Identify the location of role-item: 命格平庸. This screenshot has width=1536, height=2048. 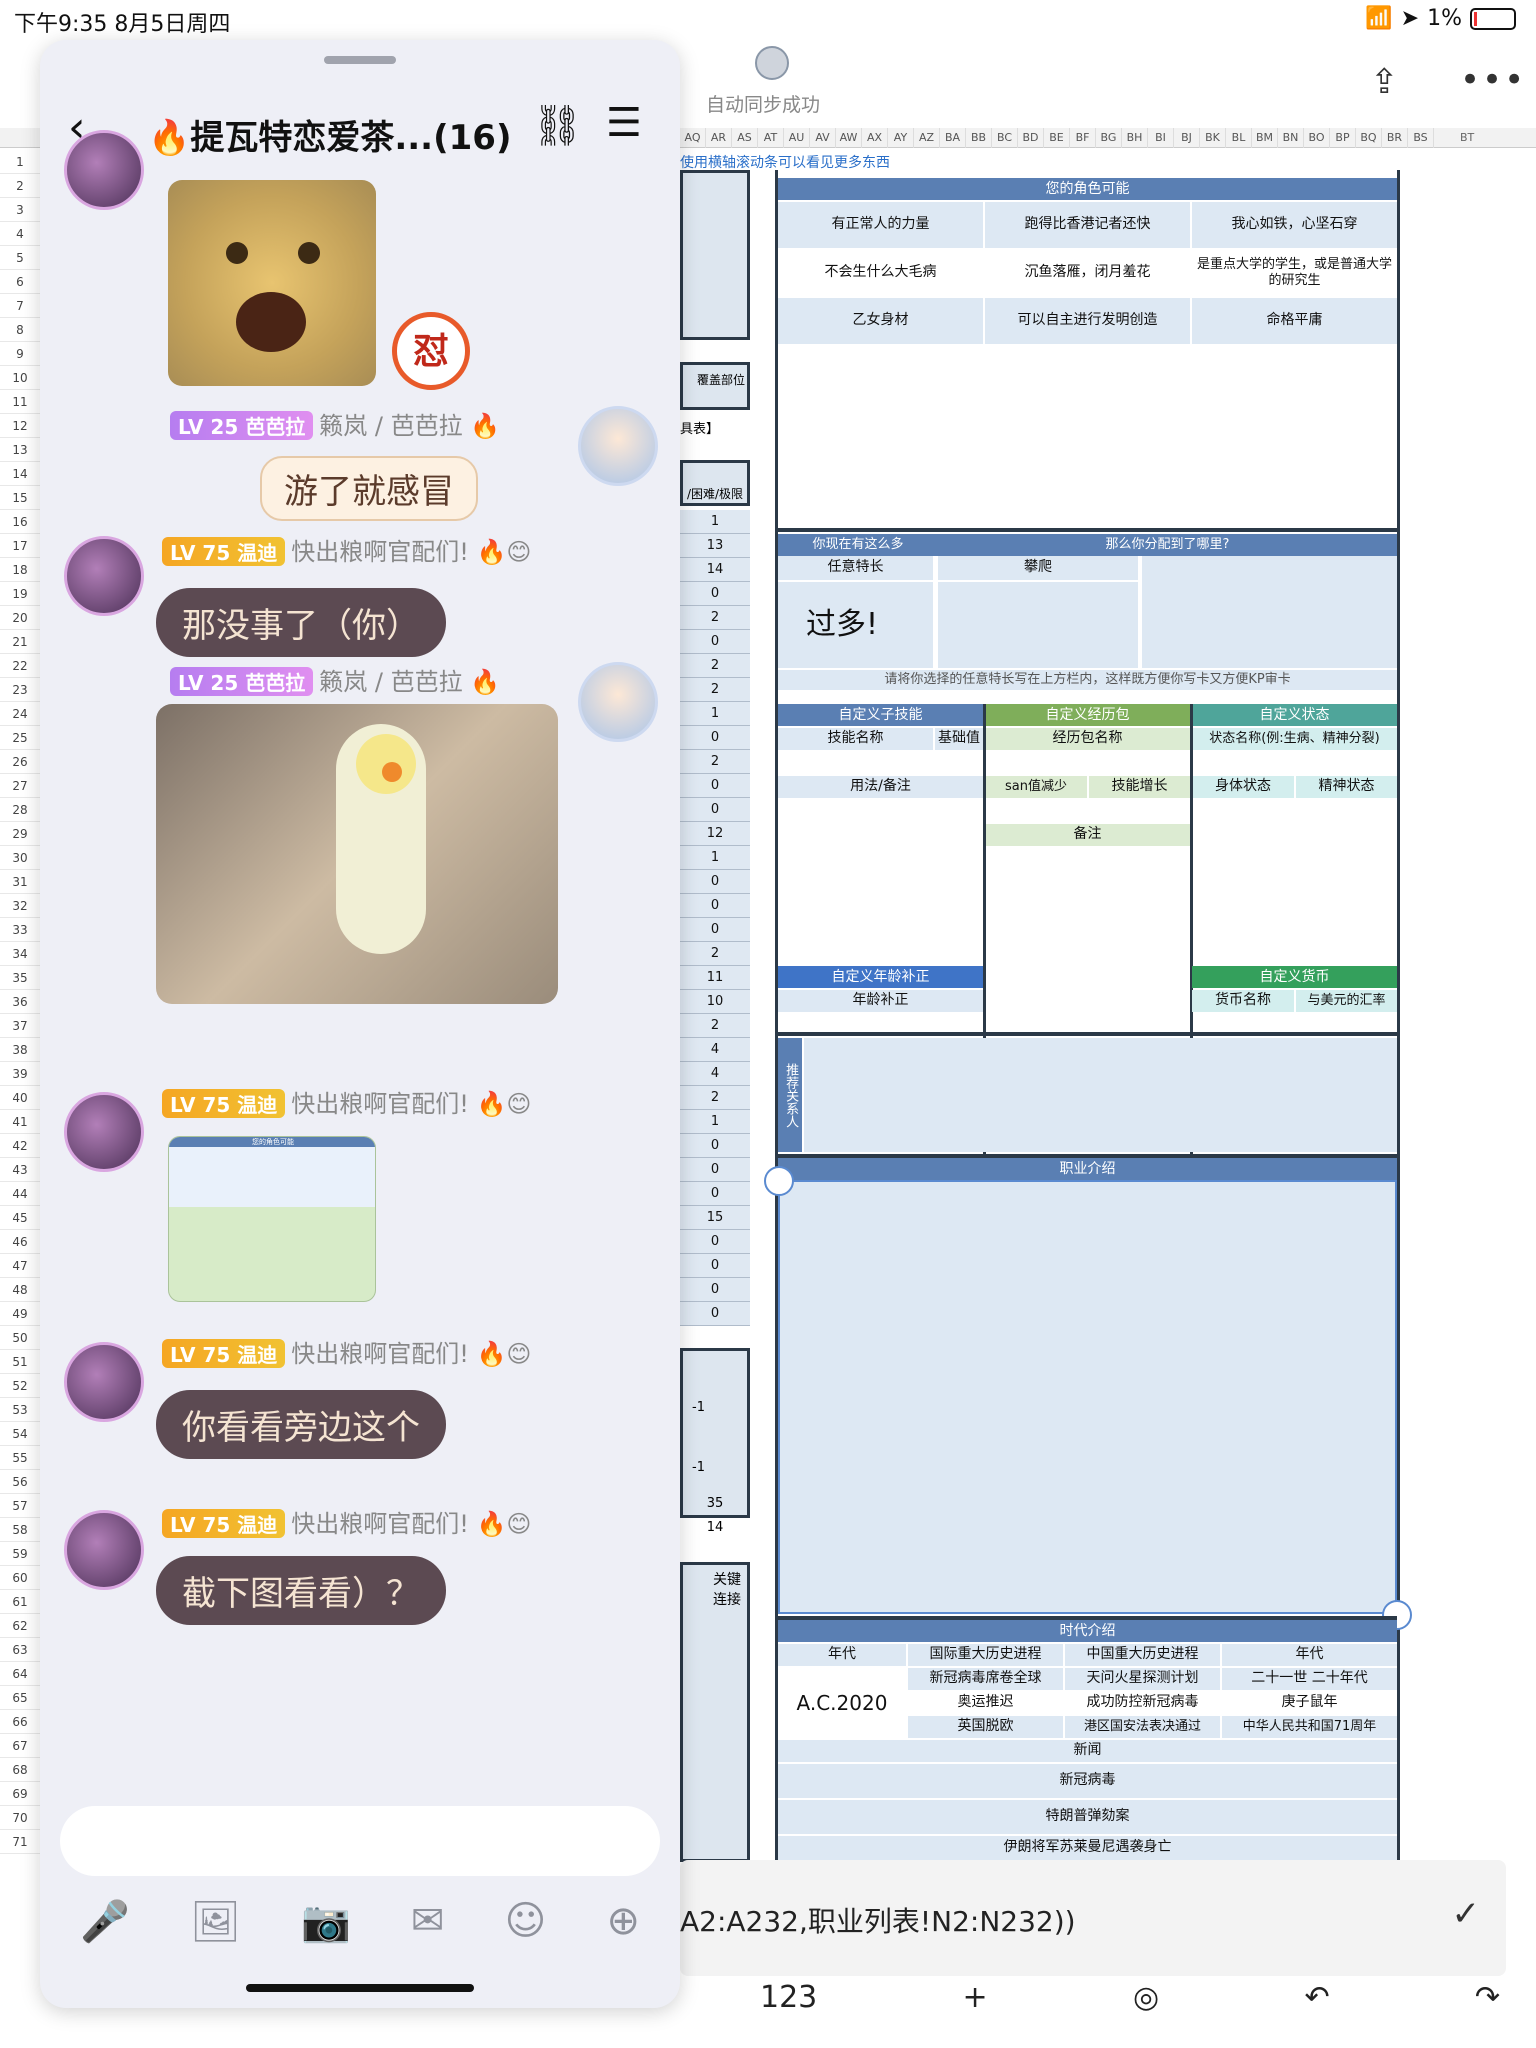
(1294, 321).